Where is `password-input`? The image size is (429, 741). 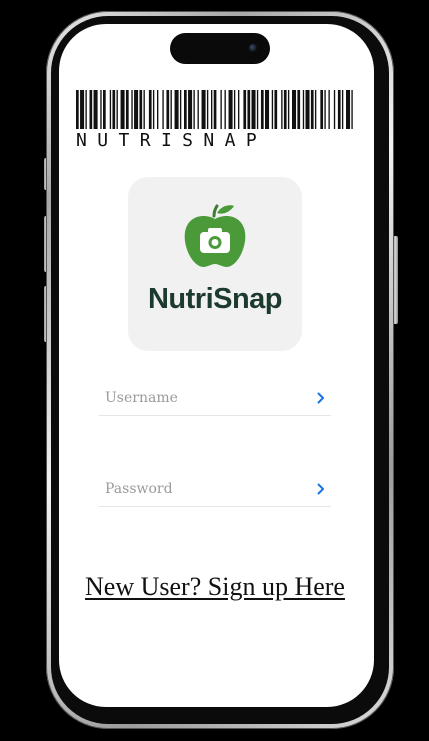
password-input is located at coordinates (205, 489).